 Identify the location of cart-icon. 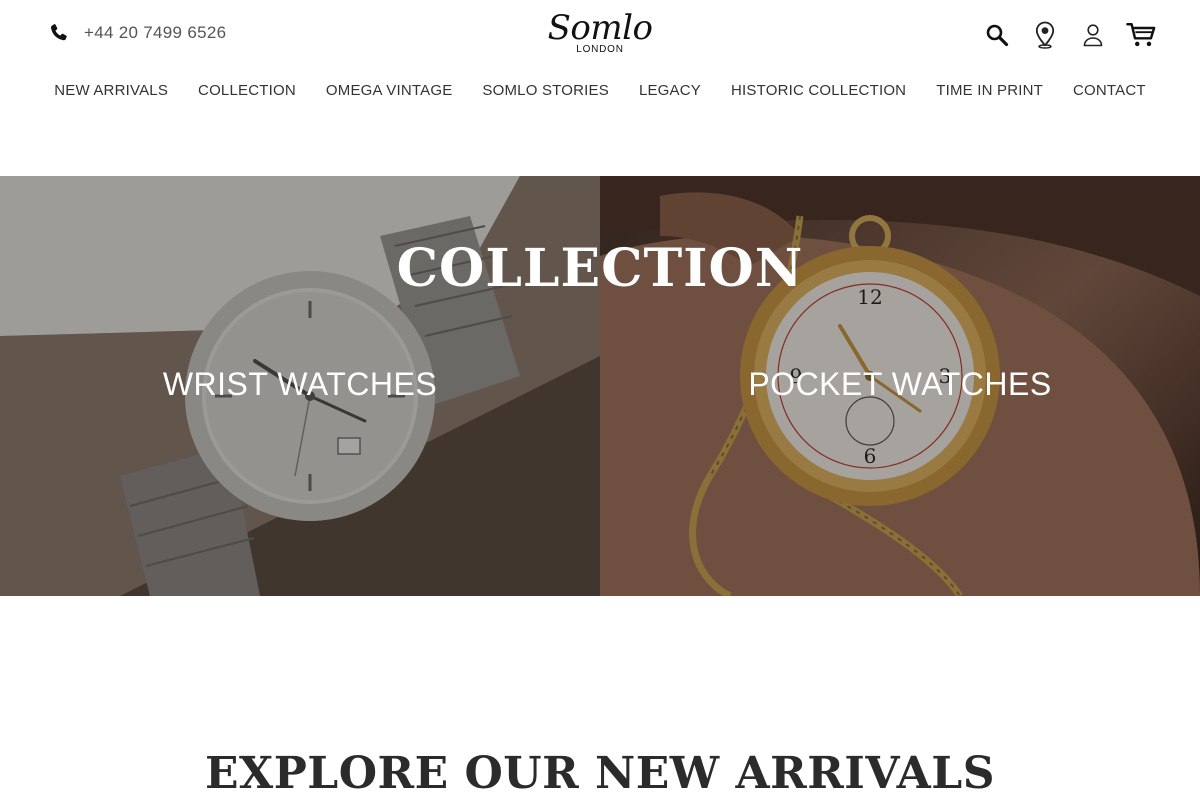
(1141, 35).